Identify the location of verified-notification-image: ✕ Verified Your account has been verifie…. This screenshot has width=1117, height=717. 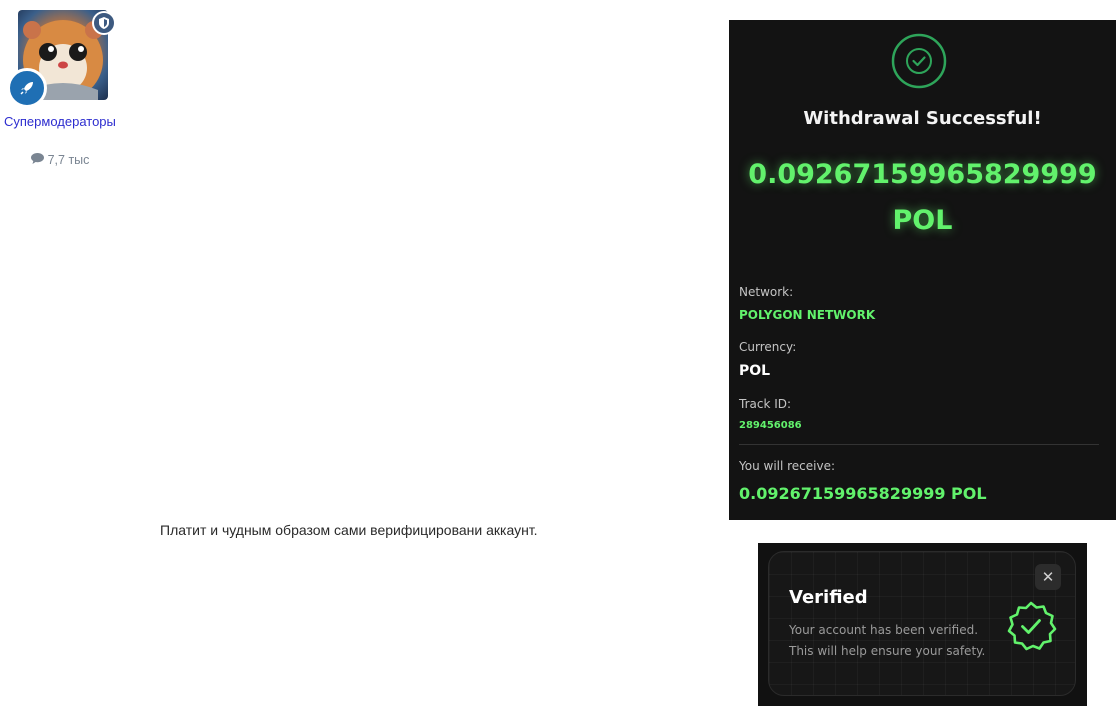
(922, 624).